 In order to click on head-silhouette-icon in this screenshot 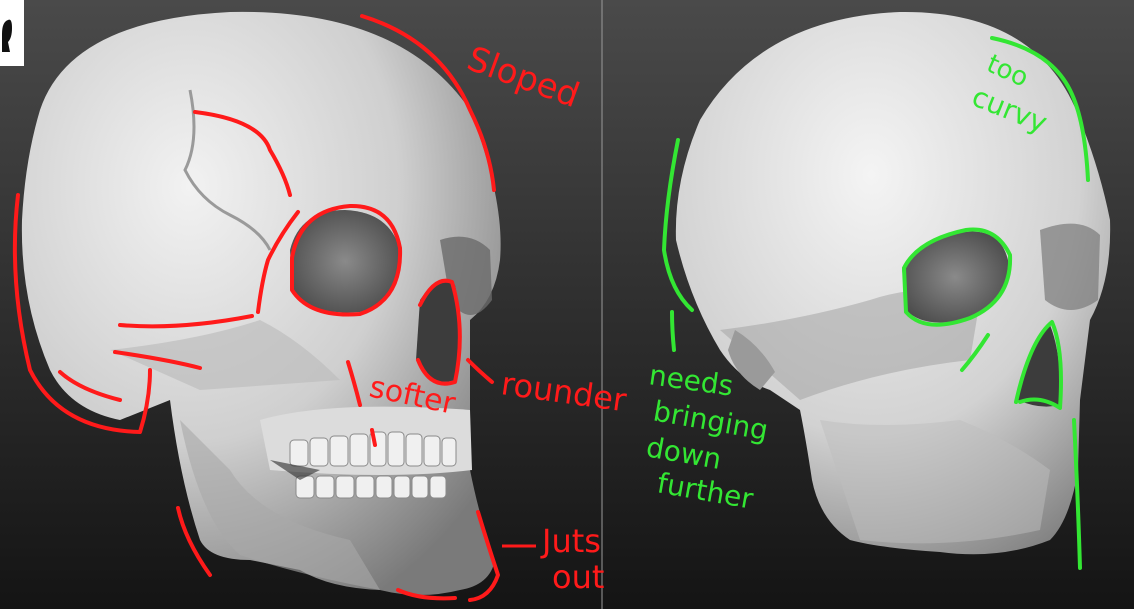, I will do `click(12, 33)`.